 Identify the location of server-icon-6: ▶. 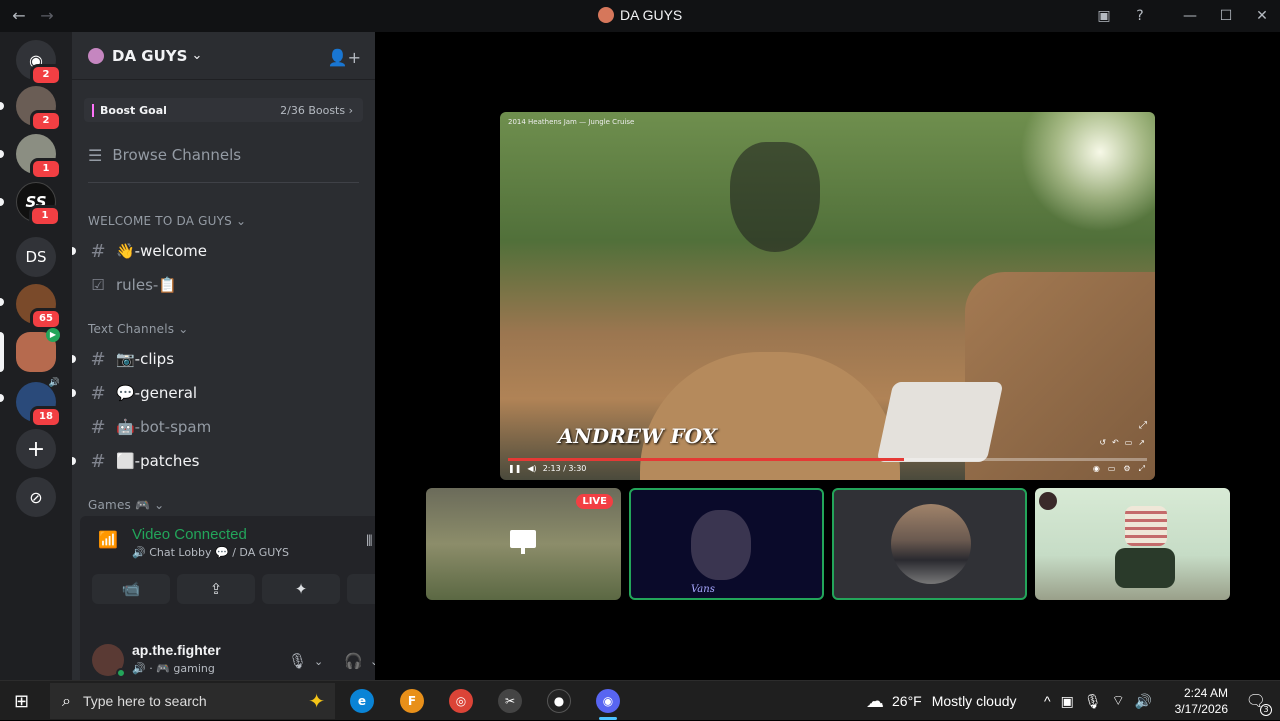
(38, 350).